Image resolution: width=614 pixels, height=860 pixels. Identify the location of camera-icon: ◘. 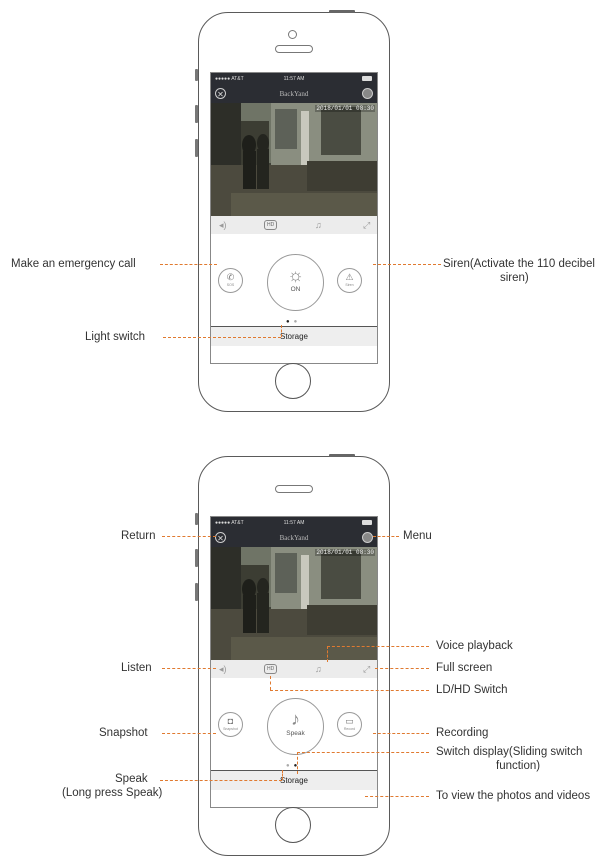
(230, 721).